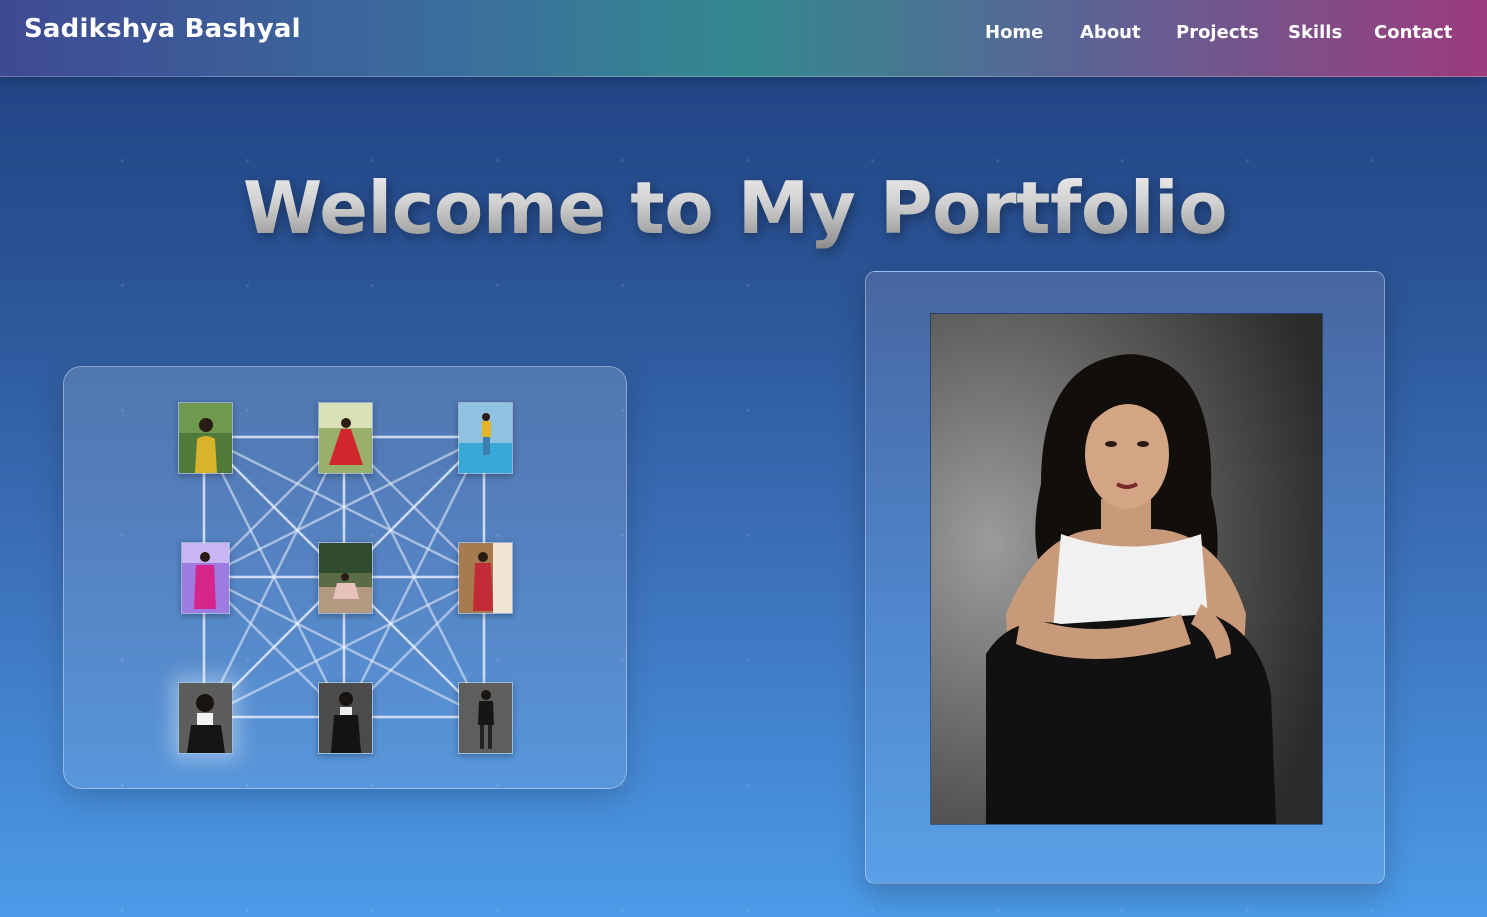 Image resolution: width=1487 pixels, height=917 pixels. I want to click on hero-title: Welcome to My Portfolio, so click(735, 208).